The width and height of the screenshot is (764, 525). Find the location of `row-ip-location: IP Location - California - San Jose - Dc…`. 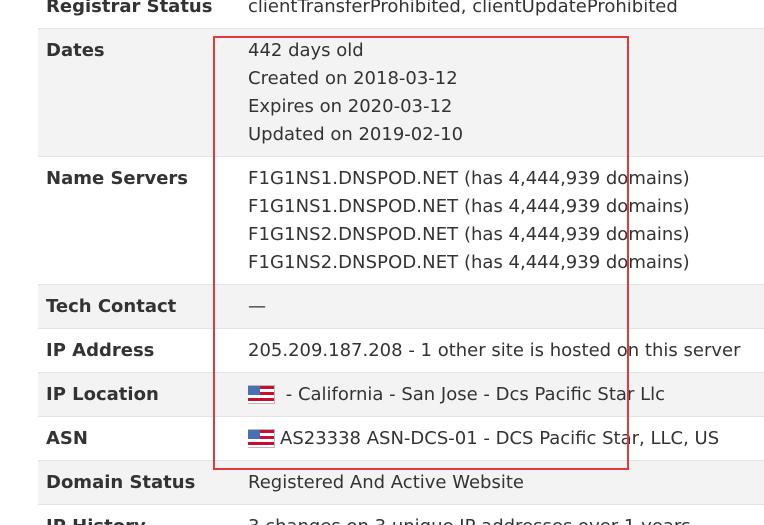

row-ip-location: IP Location - California - San Jose - Dc… is located at coordinates (401, 394).